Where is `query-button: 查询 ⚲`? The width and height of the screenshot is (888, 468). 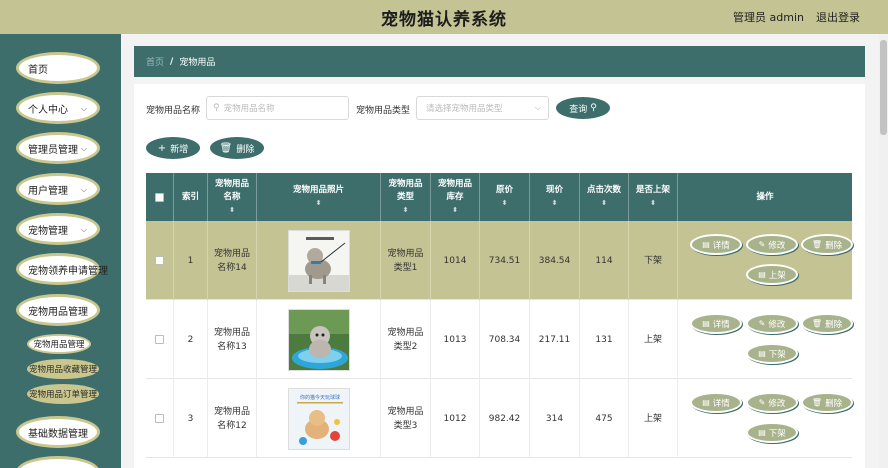 query-button: 查询 ⚲ is located at coordinates (583, 108).